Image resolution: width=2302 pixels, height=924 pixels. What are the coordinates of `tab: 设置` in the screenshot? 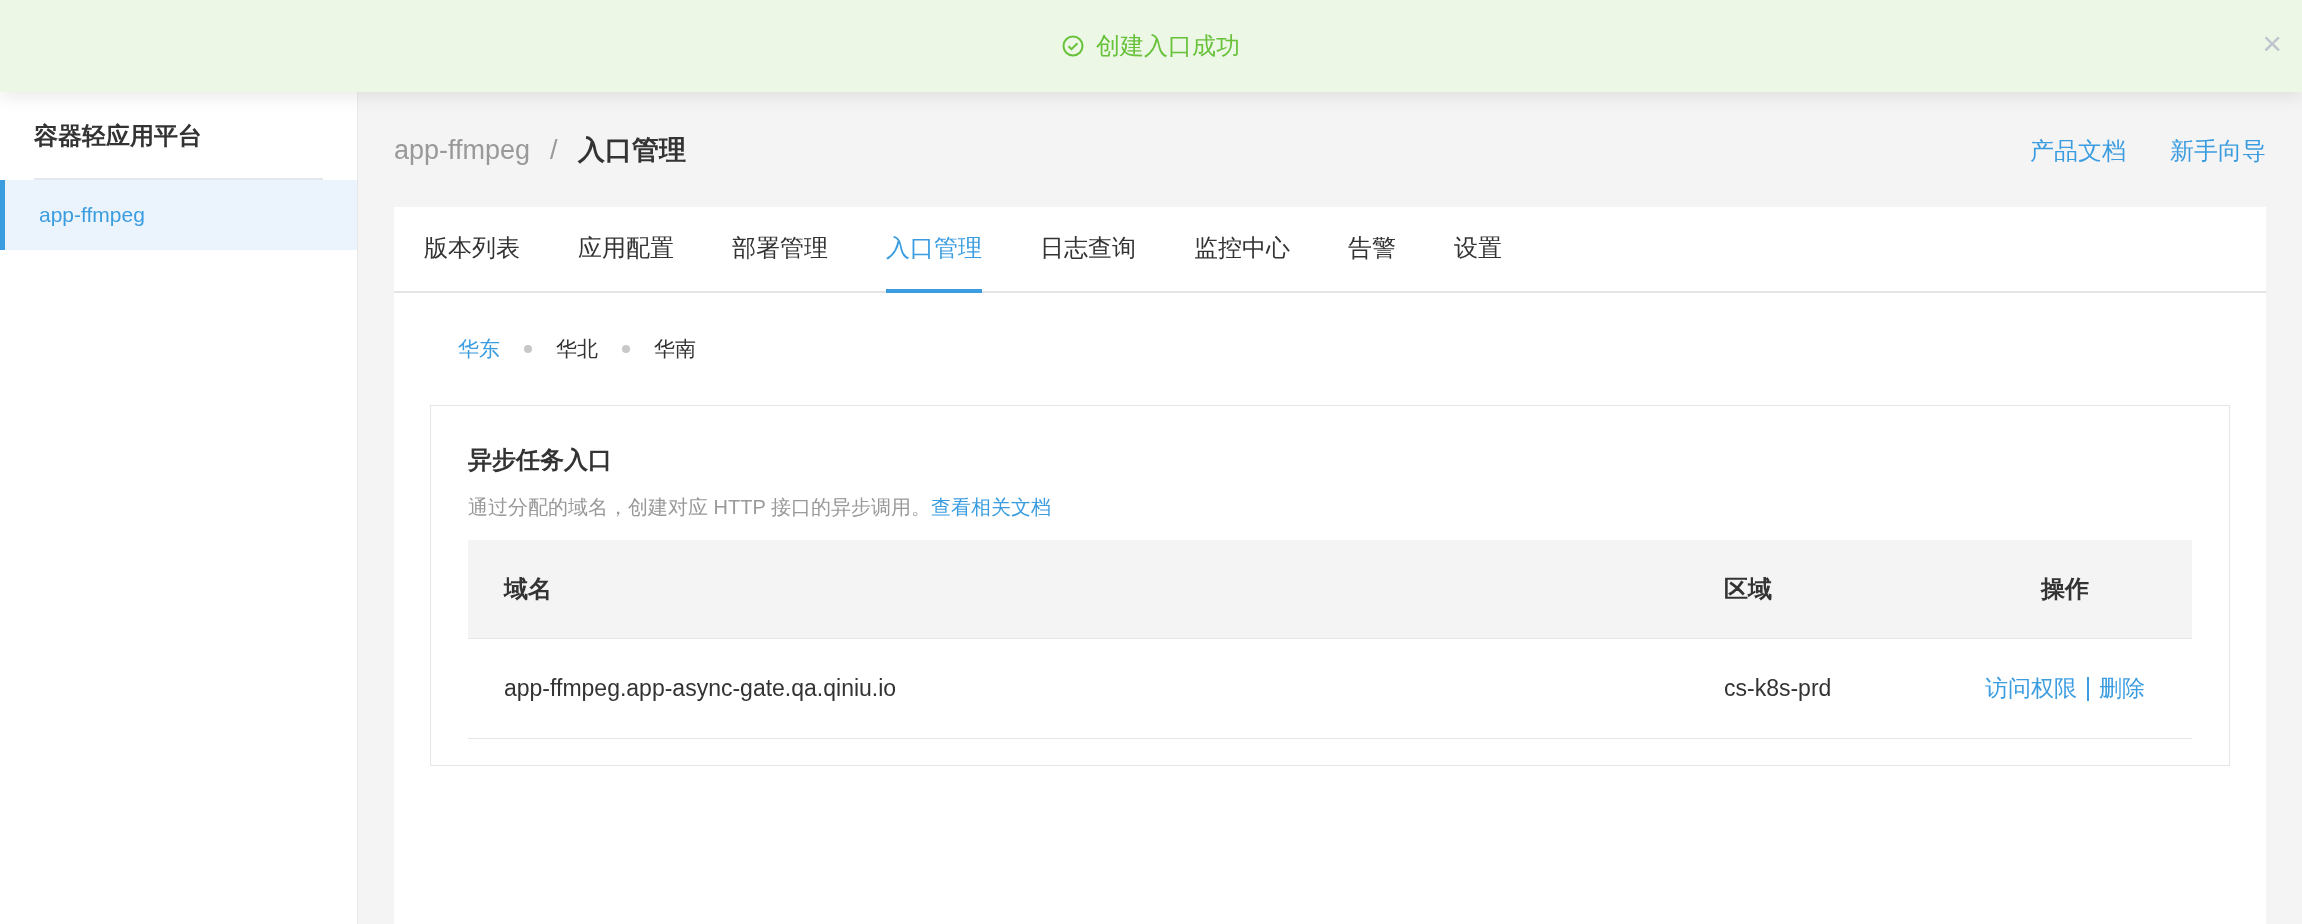 It's located at (1478, 250).